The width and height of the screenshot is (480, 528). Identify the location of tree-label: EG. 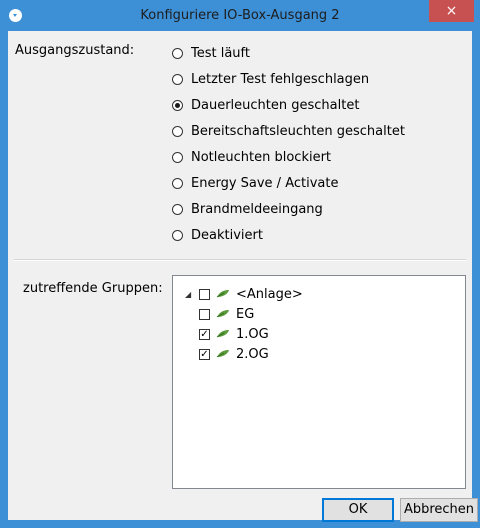
(245, 314).